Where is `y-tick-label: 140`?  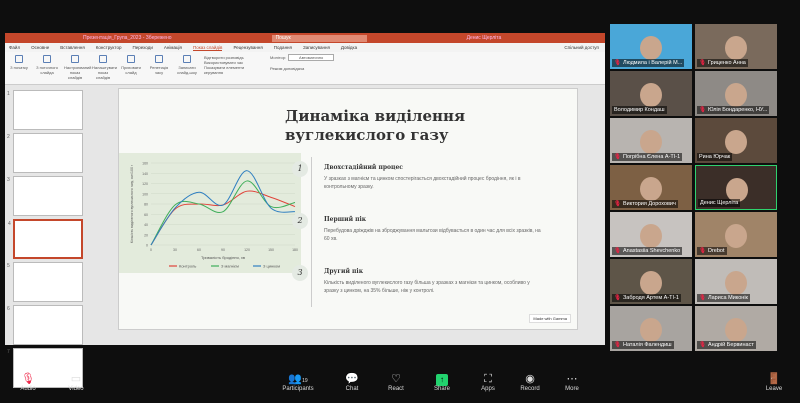
y-tick-label: 140 is located at coordinates (145, 174).